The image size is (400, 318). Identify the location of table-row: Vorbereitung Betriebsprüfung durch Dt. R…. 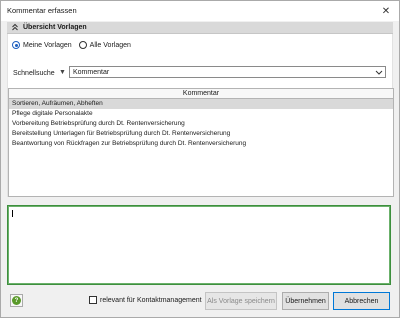
(201, 124).